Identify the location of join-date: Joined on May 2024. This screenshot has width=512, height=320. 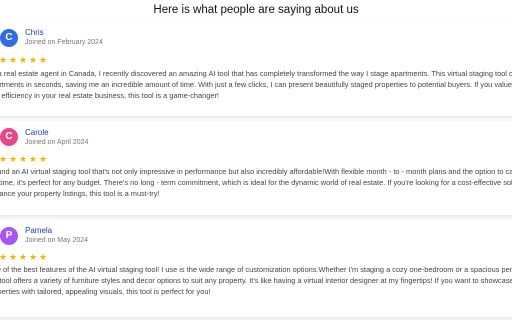
(57, 240).